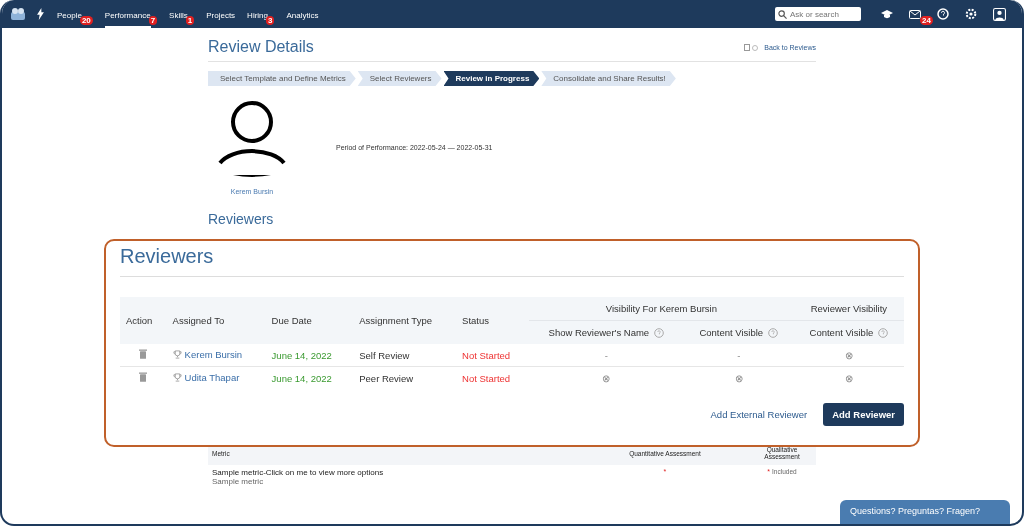 Image resolution: width=1024 pixels, height=526 pixels. What do you see at coordinates (213, 354) in the screenshot?
I see `reviewer-name-link: Kerem Bursin` at bounding box center [213, 354].